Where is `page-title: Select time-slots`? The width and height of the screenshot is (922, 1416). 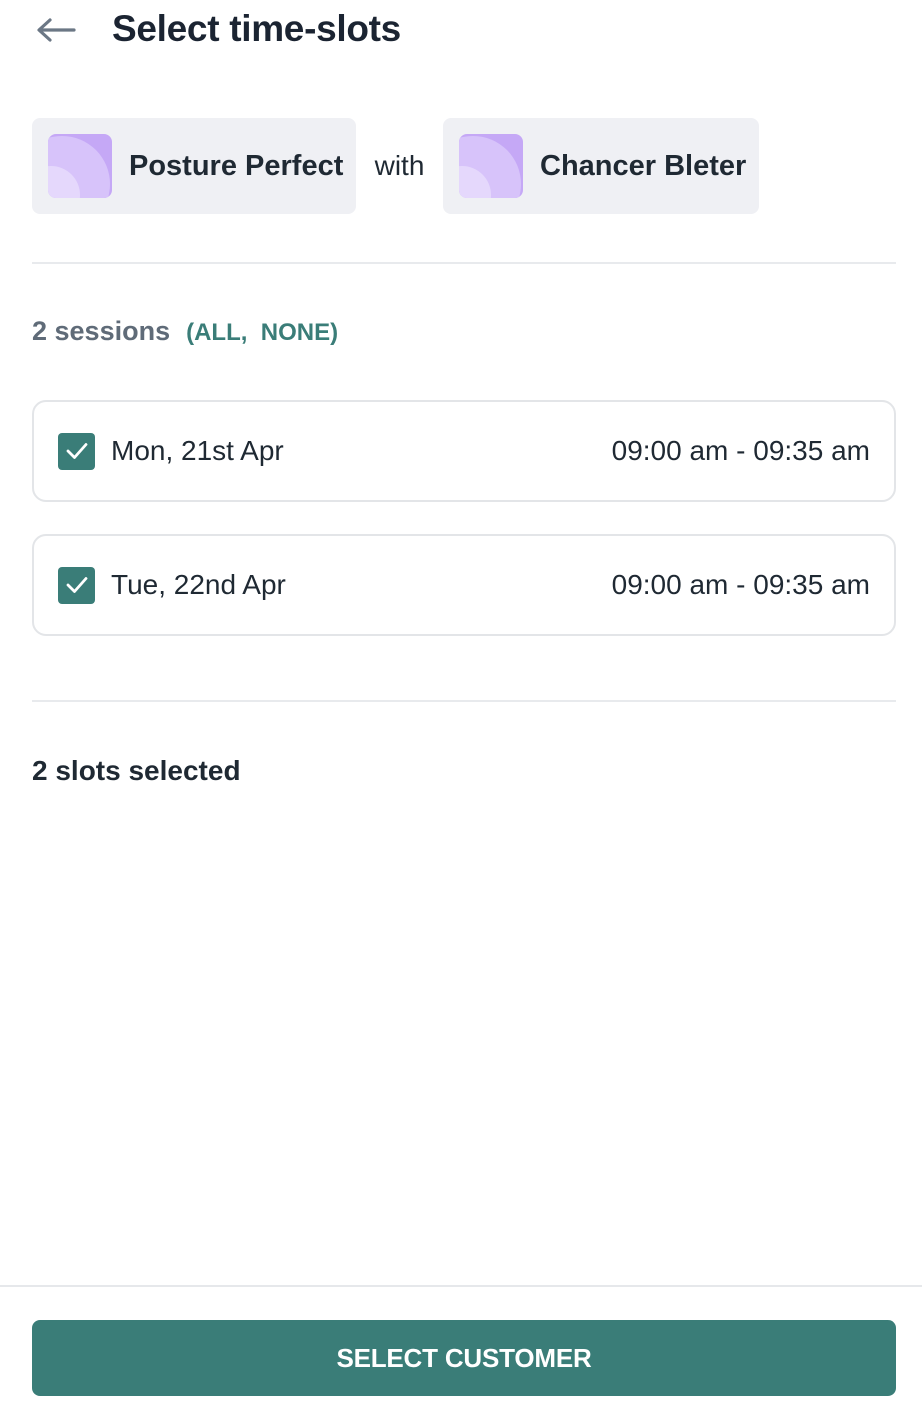
page-title: Select time-slots is located at coordinates (256, 28).